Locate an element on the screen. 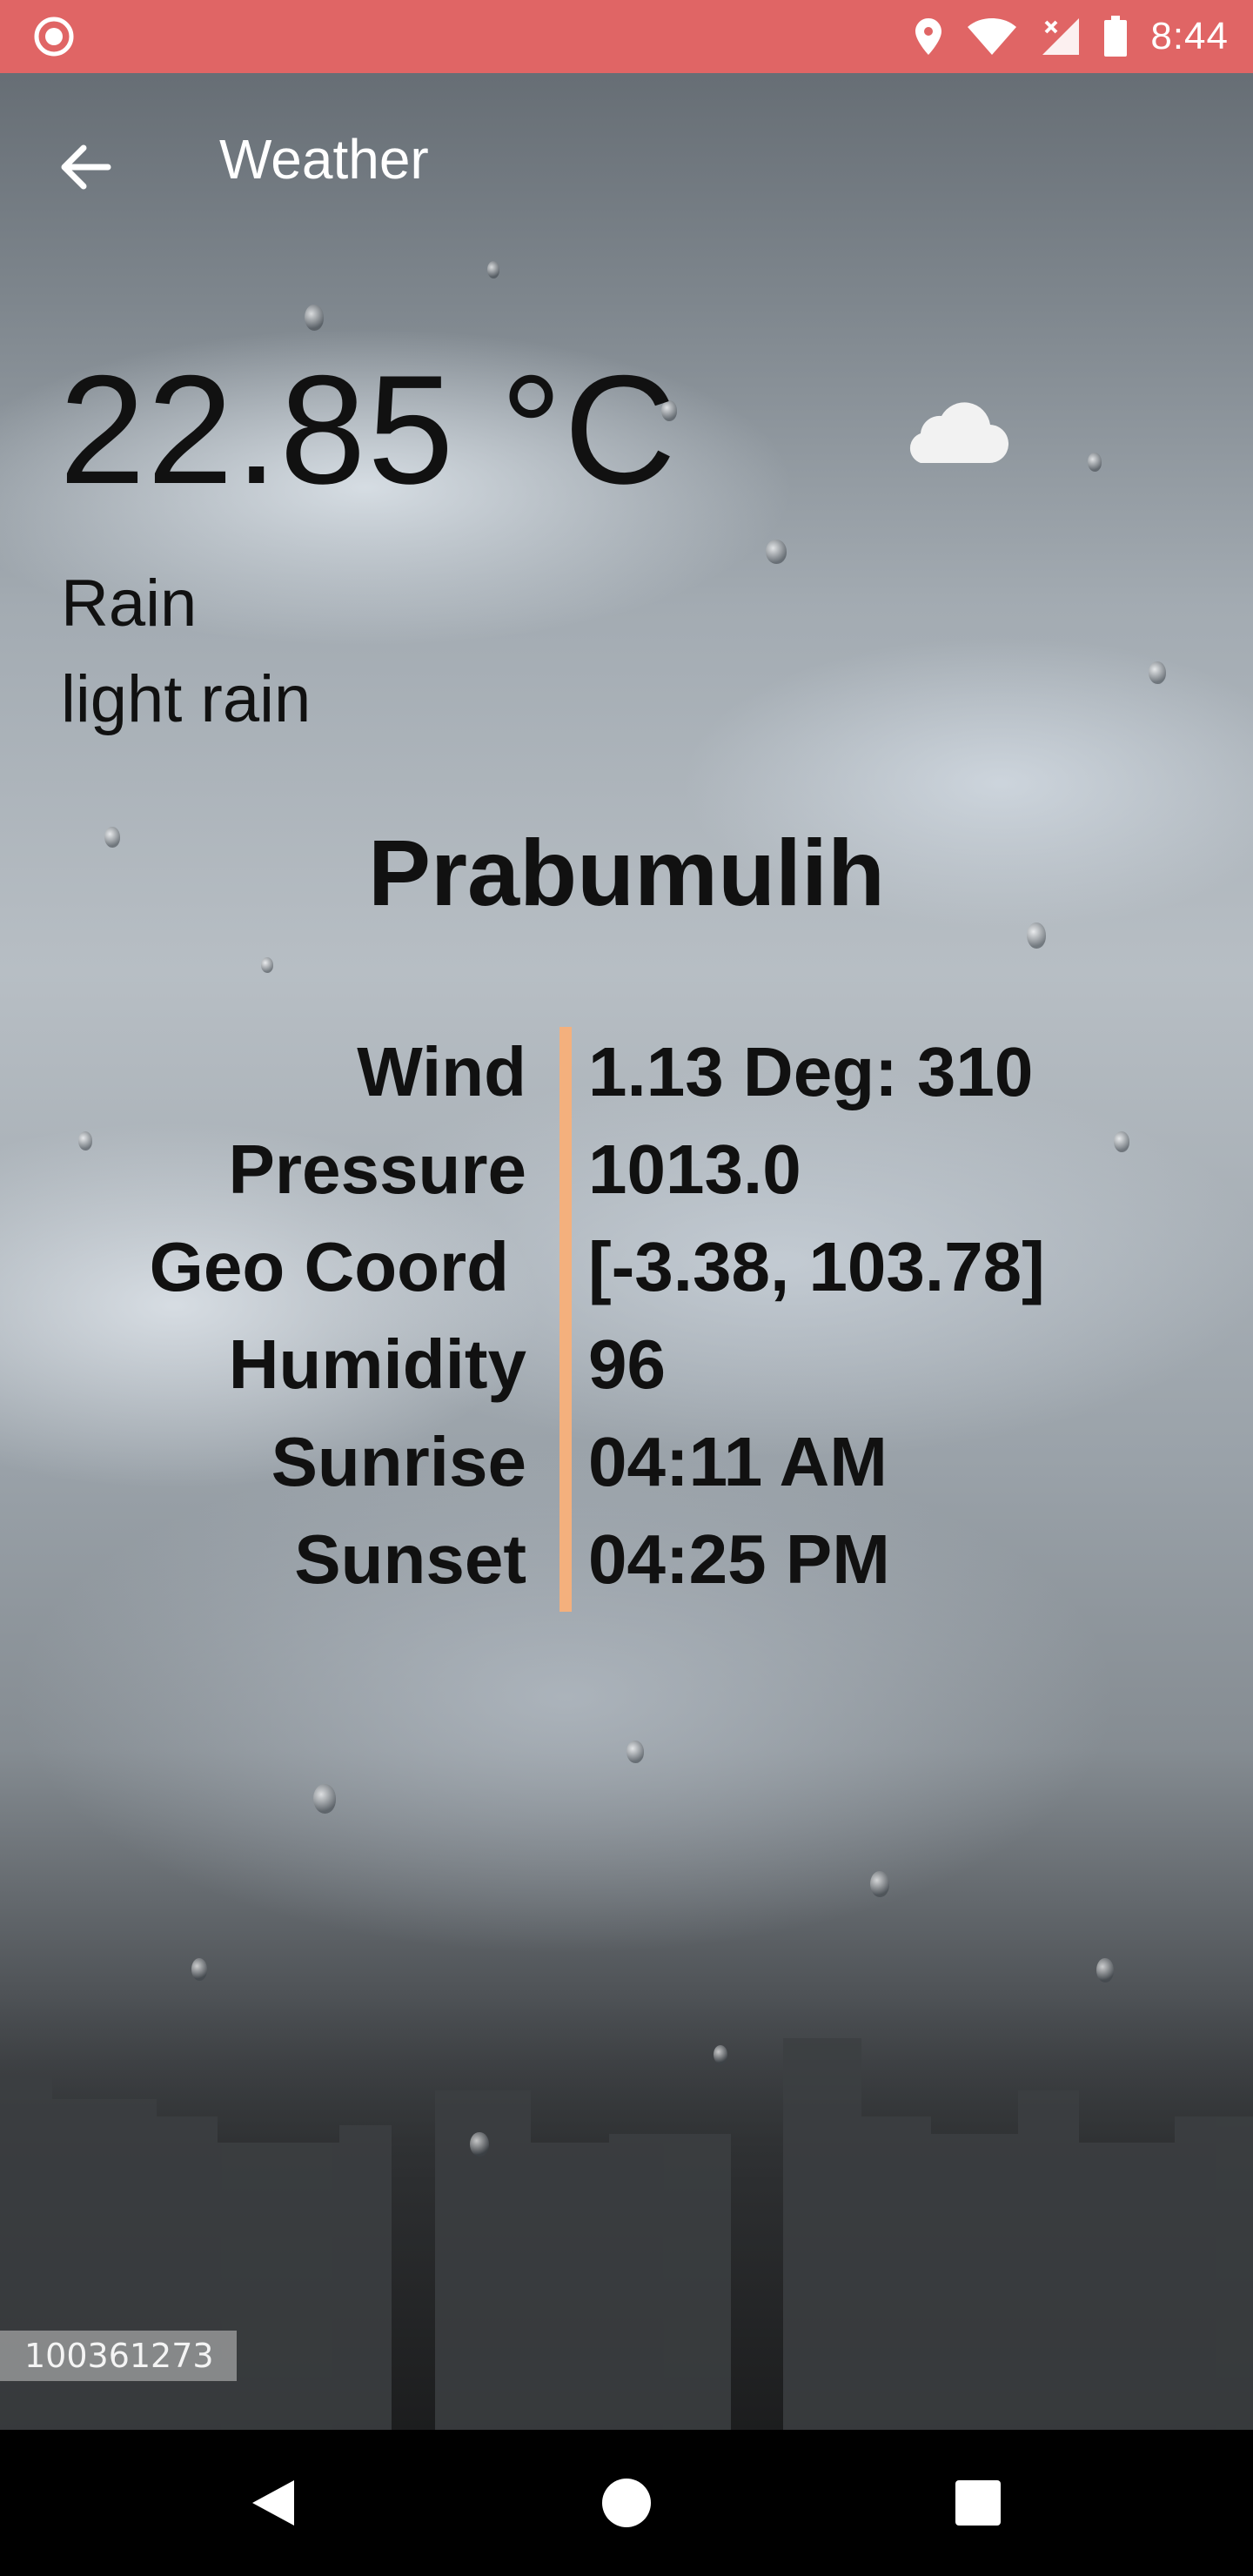 The width and height of the screenshot is (1253, 2576). detail-label: Geo Coord is located at coordinates (329, 1266).